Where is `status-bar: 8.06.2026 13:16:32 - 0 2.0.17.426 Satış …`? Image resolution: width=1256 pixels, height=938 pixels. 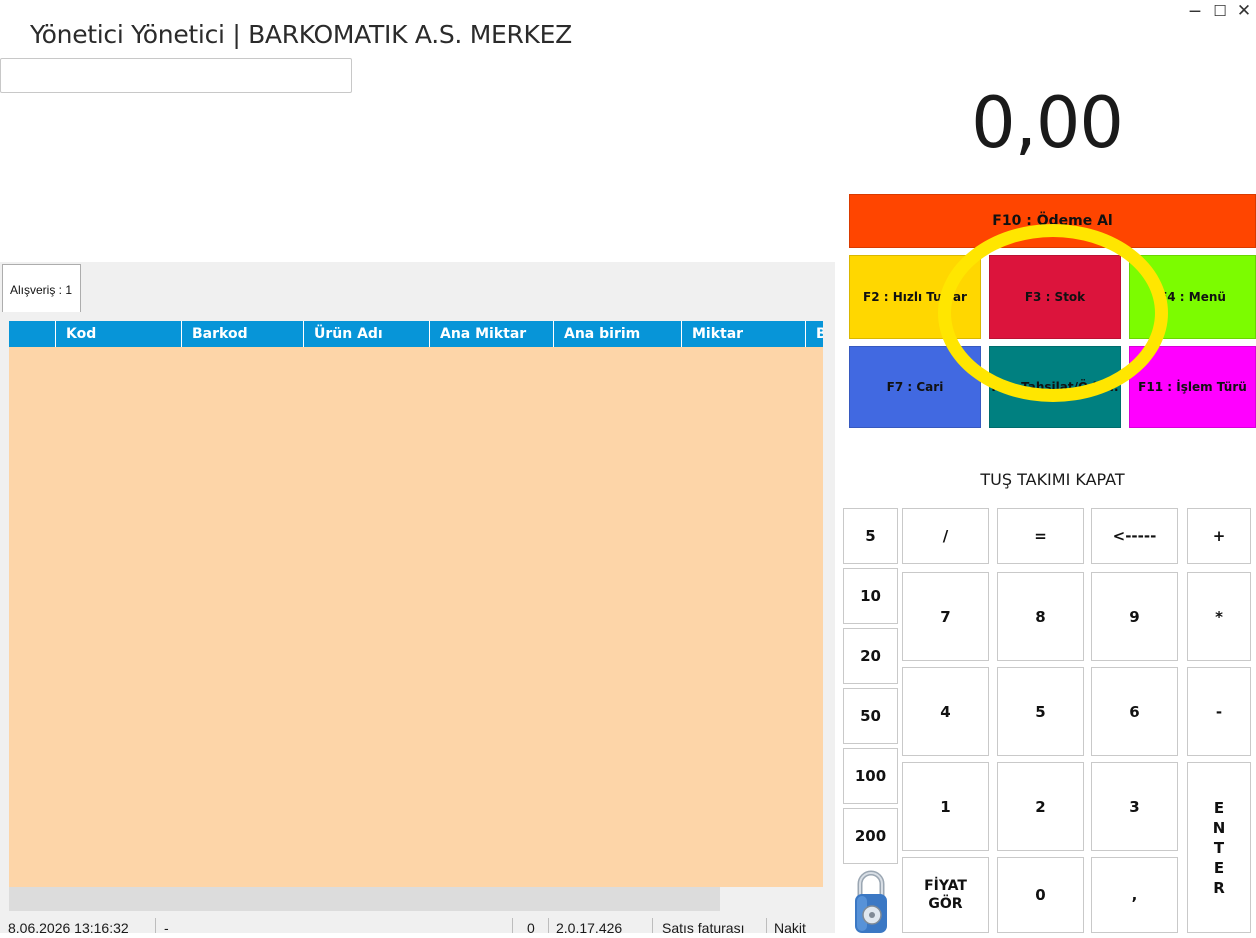 status-bar: 8.06.2026 13:16:32 - 0 2.0.17.426 Satış … is located at coordinates (417, 925).